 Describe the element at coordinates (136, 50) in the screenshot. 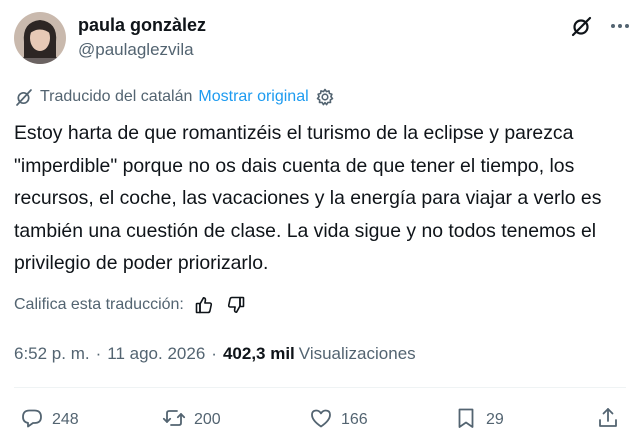

I see `user-handle: @paulaglezvila` at that location.